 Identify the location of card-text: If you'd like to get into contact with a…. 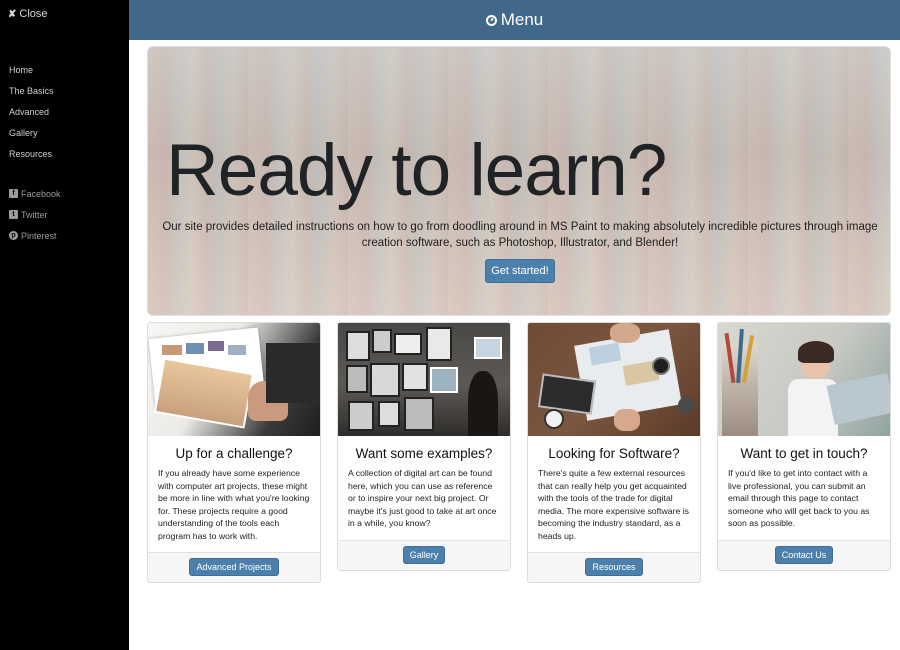
(799, 498).